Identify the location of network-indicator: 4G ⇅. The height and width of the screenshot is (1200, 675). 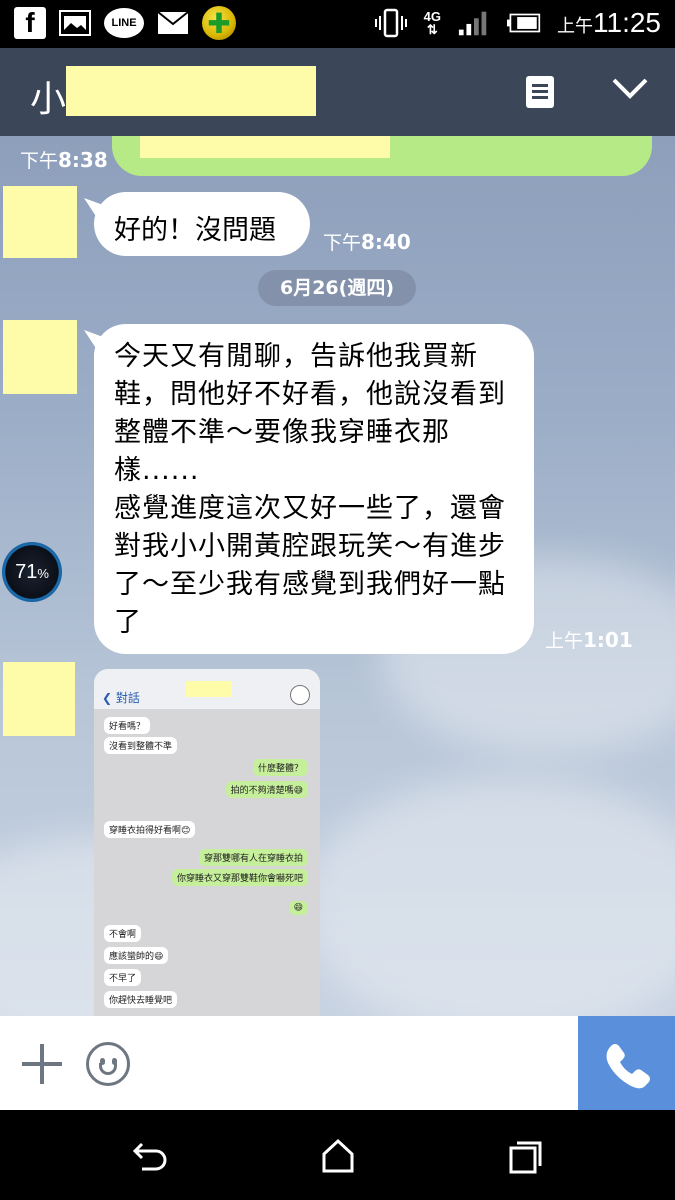
(432, 23).